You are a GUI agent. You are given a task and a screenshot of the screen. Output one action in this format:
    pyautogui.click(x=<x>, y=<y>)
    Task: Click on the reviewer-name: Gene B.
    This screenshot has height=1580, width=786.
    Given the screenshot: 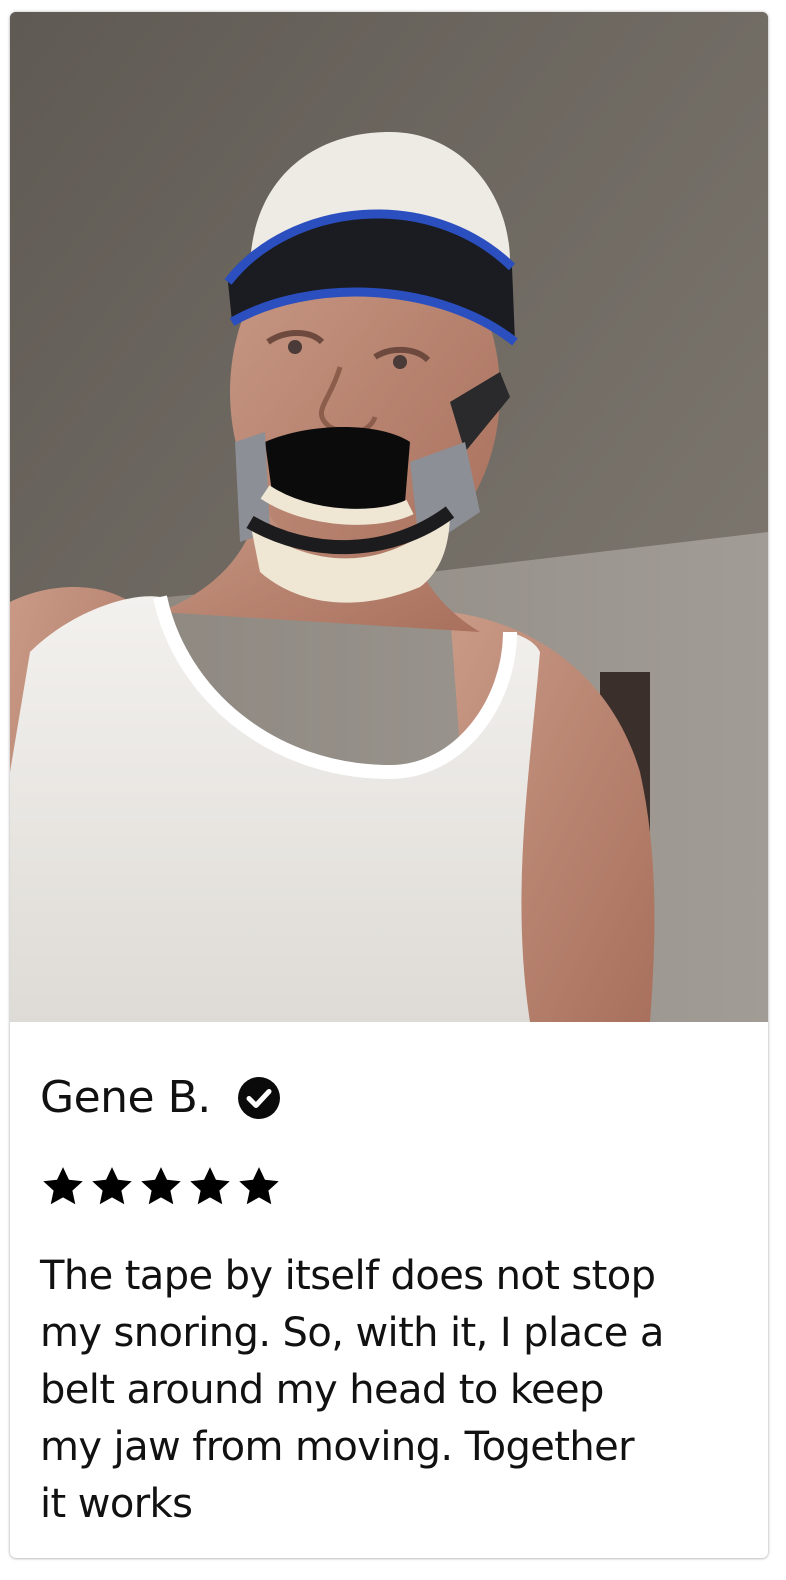 What is the action you would take?
    pyautogui.click(x=125, y=1097)
    